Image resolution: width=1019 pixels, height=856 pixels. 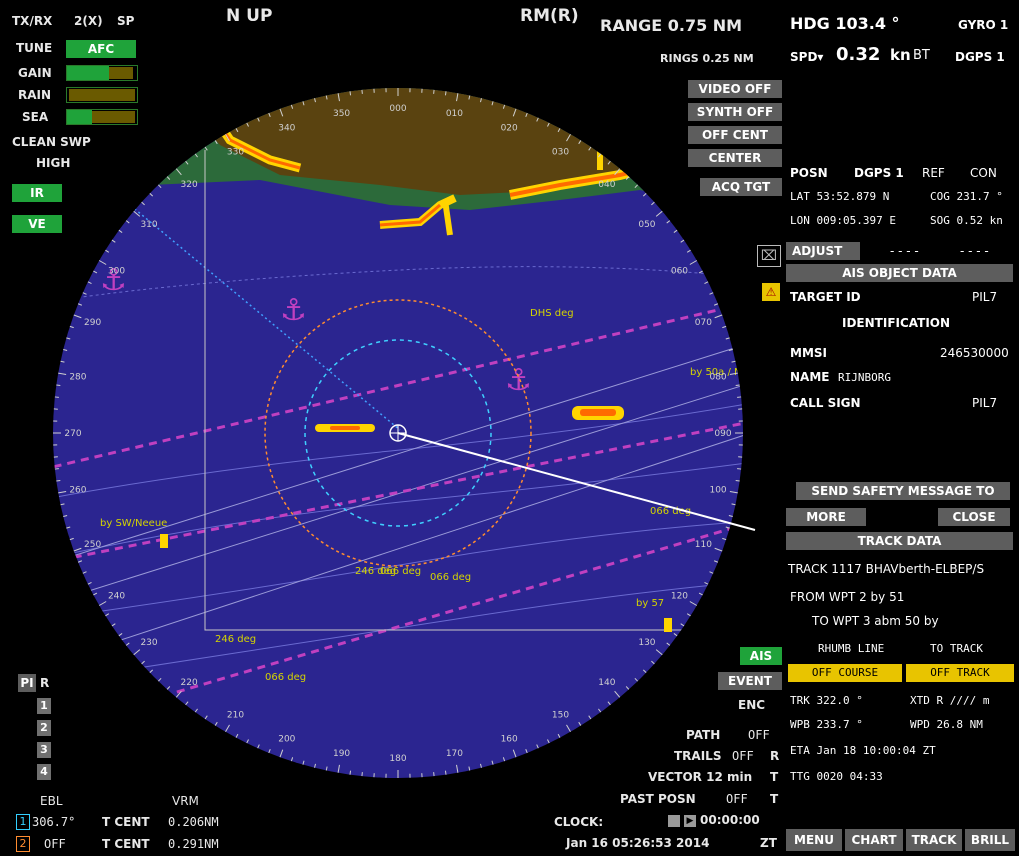 What do you see at coordinates (454, 754) in the screenshot?
I see `bearing-label: 170` at bounding box center [454, 754].